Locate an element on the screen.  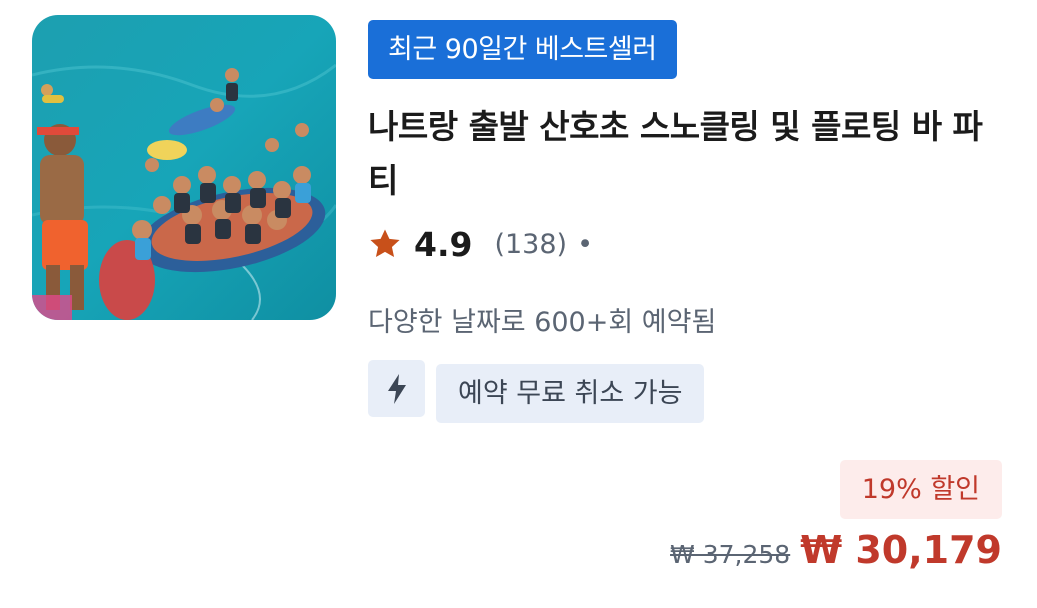
snorkeling-photo is located at coordinates (184, 167).